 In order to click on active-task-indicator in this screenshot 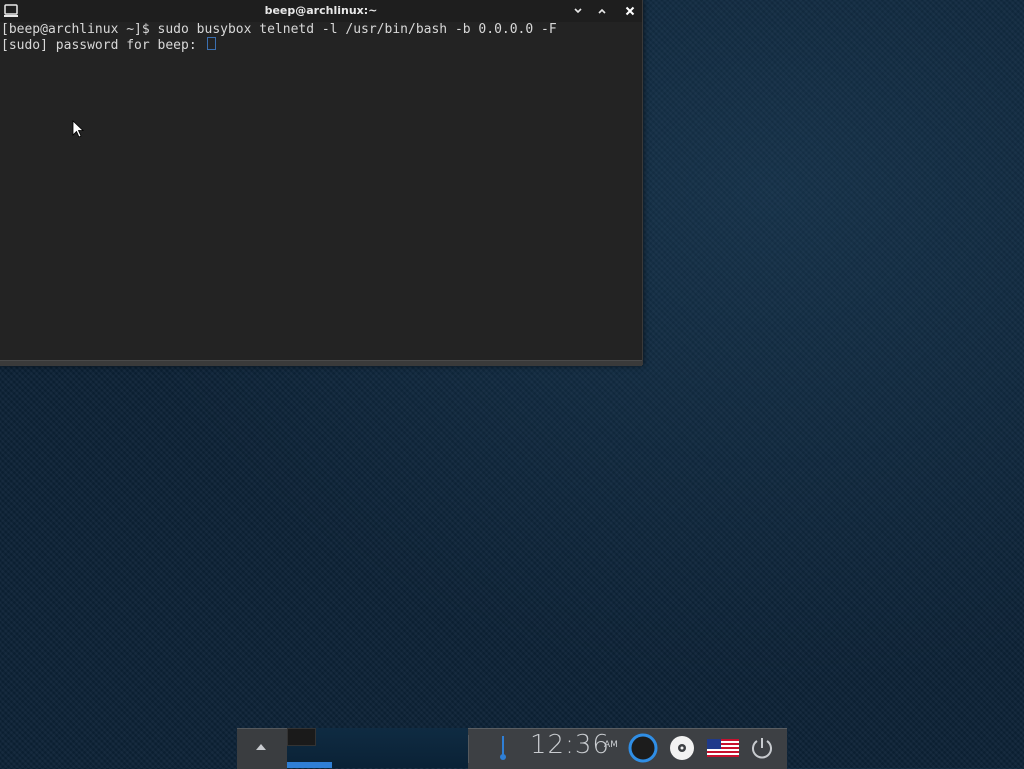, I will do `click(309, 765)`.